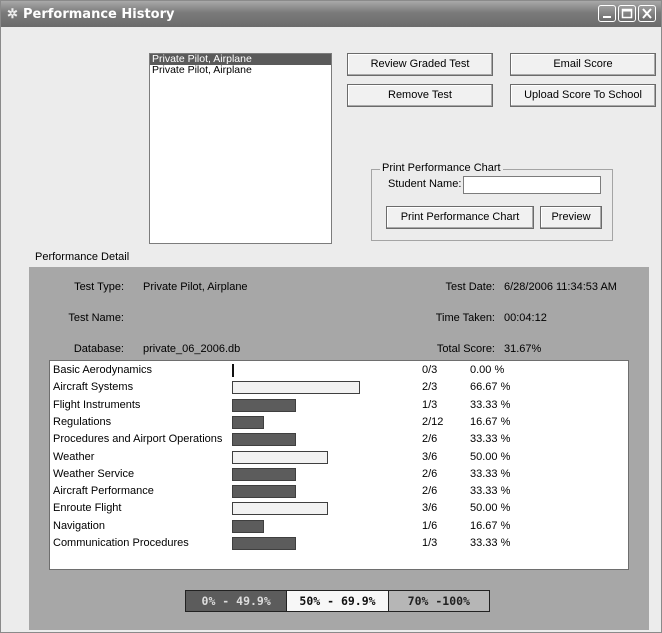  What do you see at coordinates (74, 456) in the screenshot?
I see `category-name: Weather` at bounding box center [74, 456].